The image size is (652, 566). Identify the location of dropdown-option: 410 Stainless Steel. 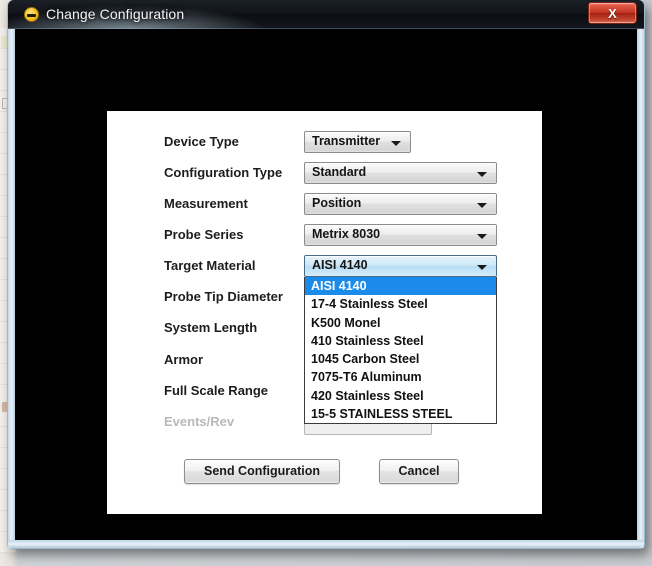
(400, 341).